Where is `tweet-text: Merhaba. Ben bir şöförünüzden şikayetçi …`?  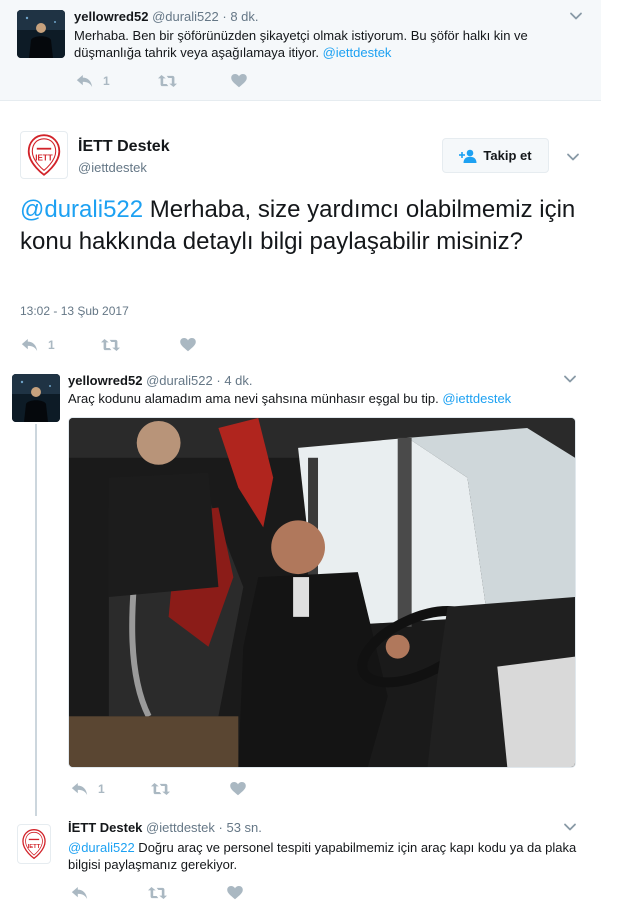
tweet-text: Merhaba. Ben bir şöförünüzden şikayetçi … is located at coordinates (329, 44).